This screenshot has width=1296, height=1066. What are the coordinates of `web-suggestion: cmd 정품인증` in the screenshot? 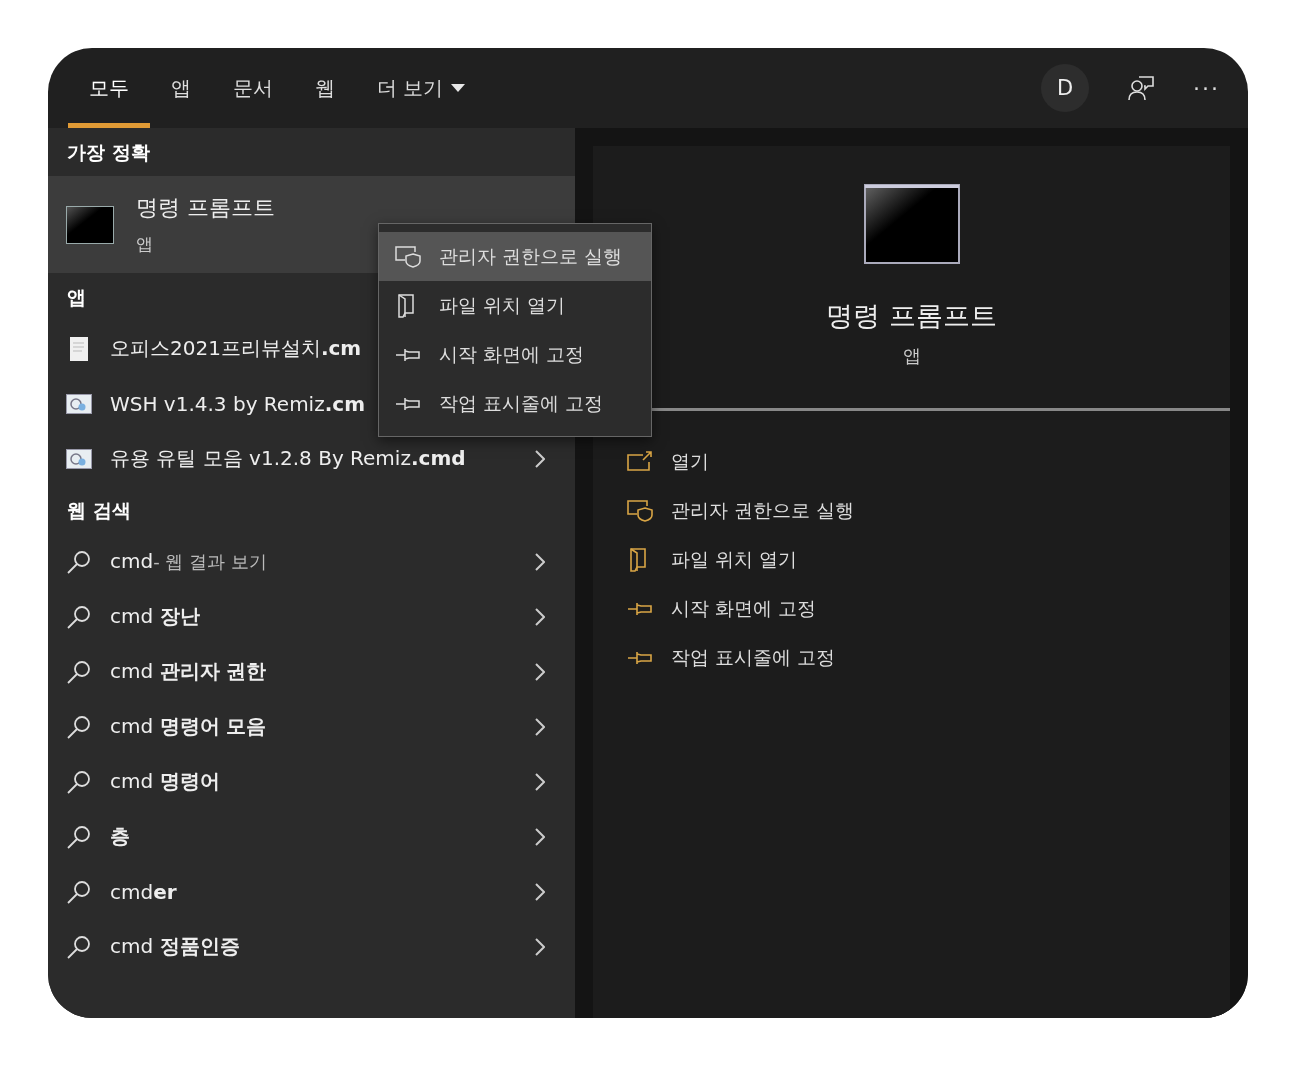 It's located at (311, 946).